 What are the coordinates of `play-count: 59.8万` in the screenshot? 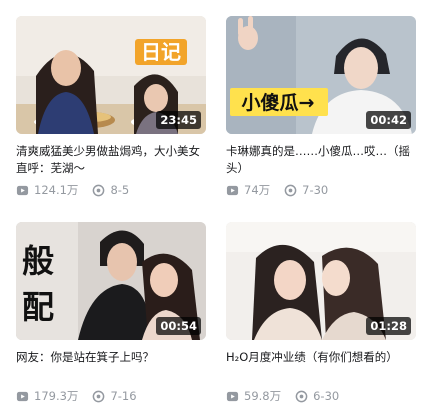 It's located at (263, 396).